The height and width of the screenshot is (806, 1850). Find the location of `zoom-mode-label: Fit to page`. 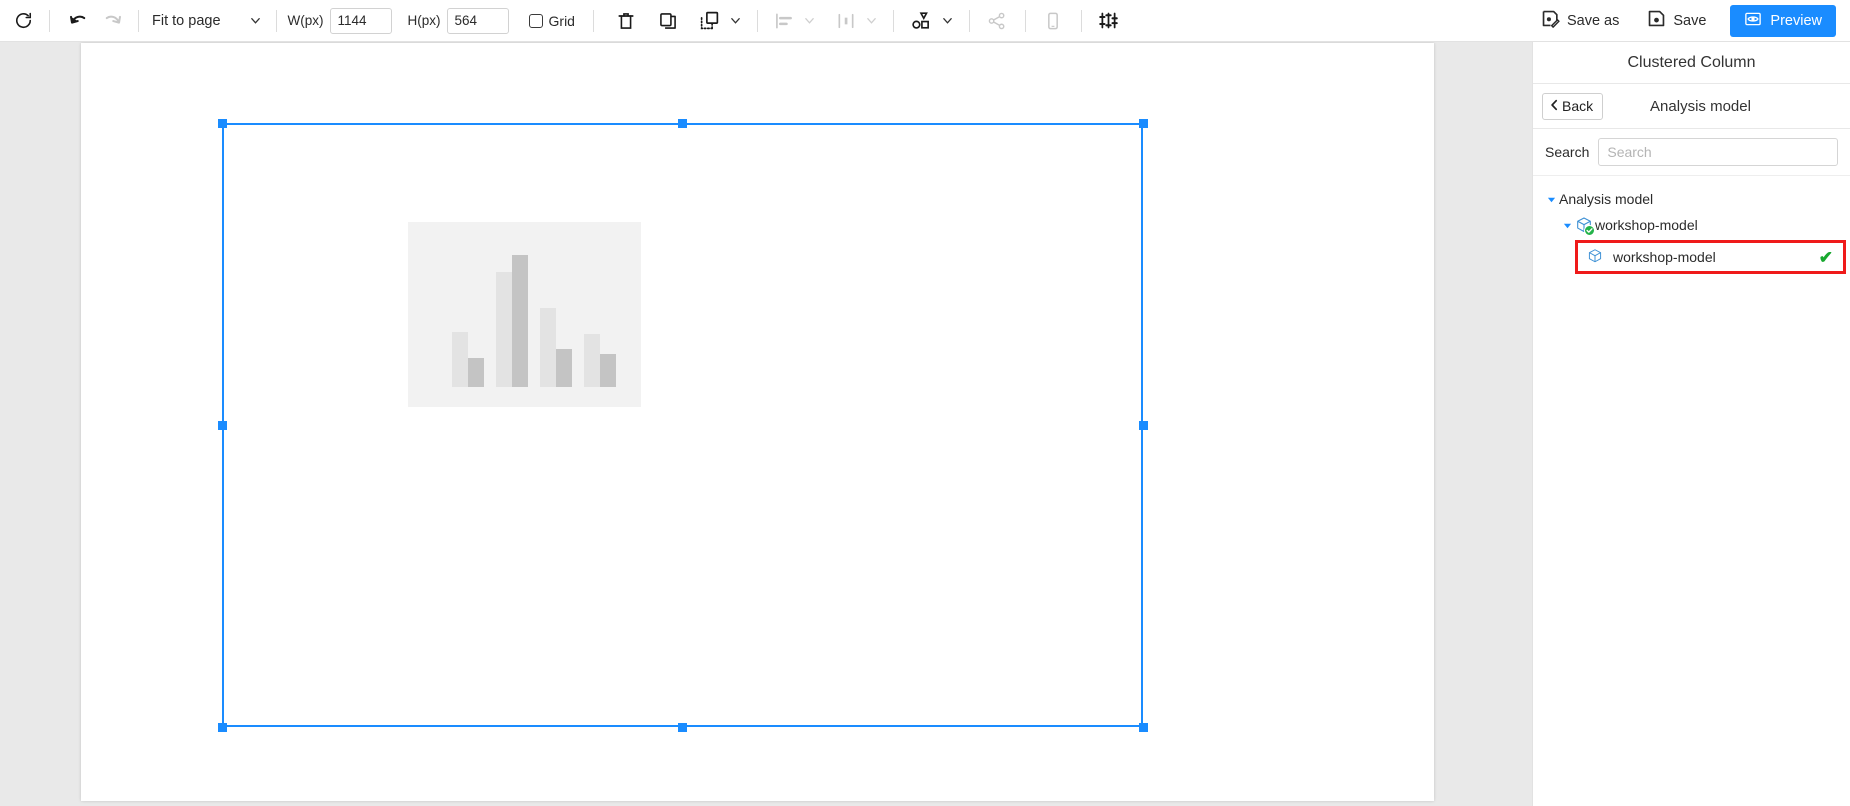

zoom-mode-label: Fit to page is located at coordinates (186, 20).